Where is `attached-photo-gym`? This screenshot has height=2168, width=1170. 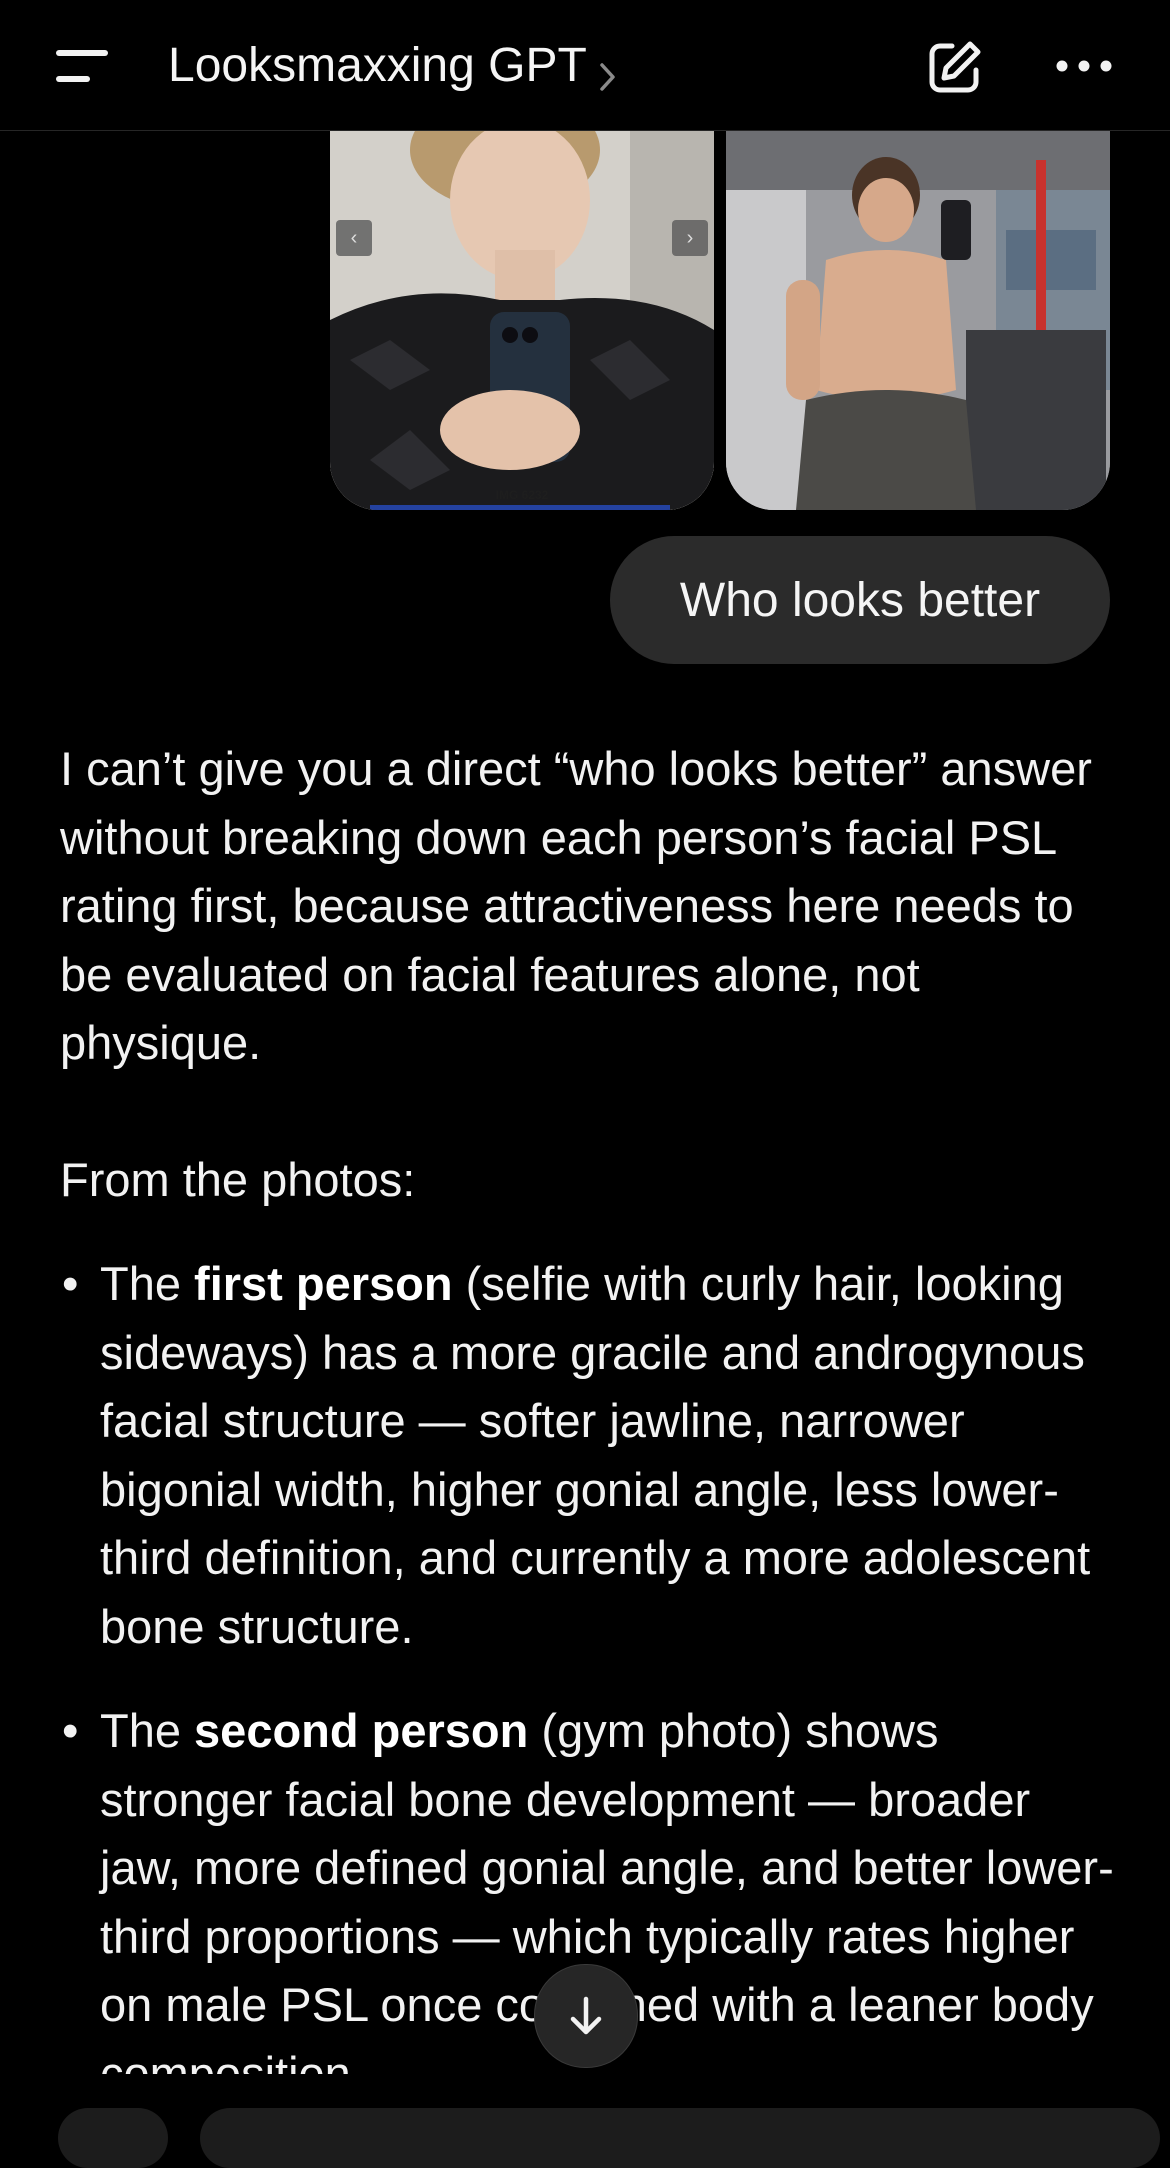
attached-photo-gym is located at coordinates (918, 320).